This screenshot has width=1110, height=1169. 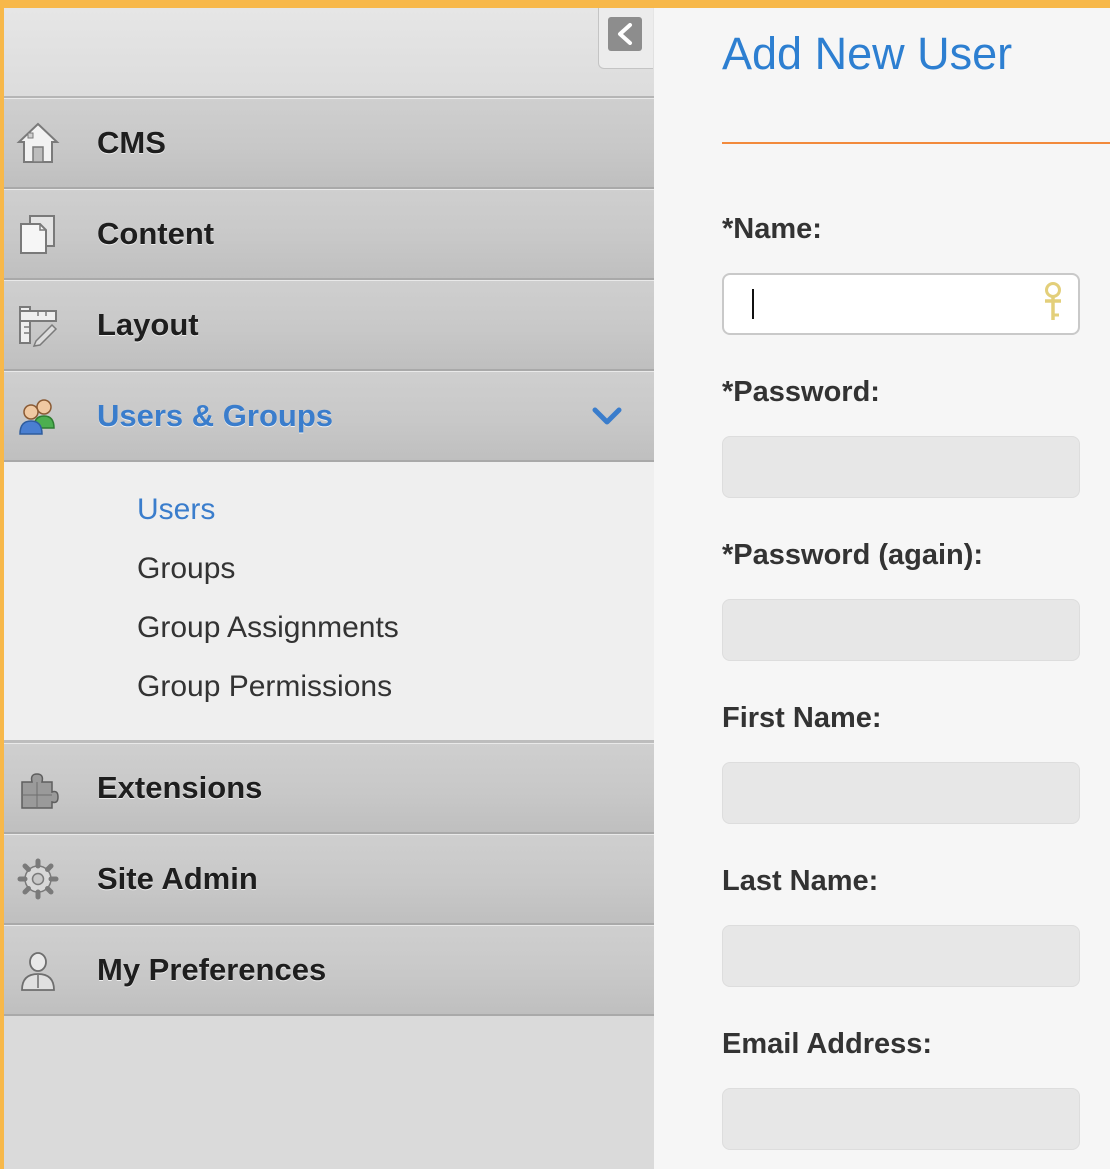 I want to click on submenu-item-groups: Groups, so click(x=349, y=578).